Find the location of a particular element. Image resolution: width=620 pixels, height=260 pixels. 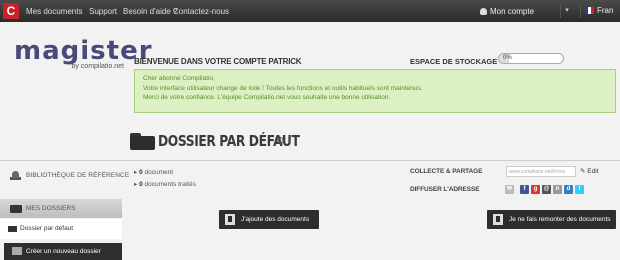

welcome-title: BIENVENUE DANS VOTRE COMPTE PATRICK is located at coordinates (218, 61).